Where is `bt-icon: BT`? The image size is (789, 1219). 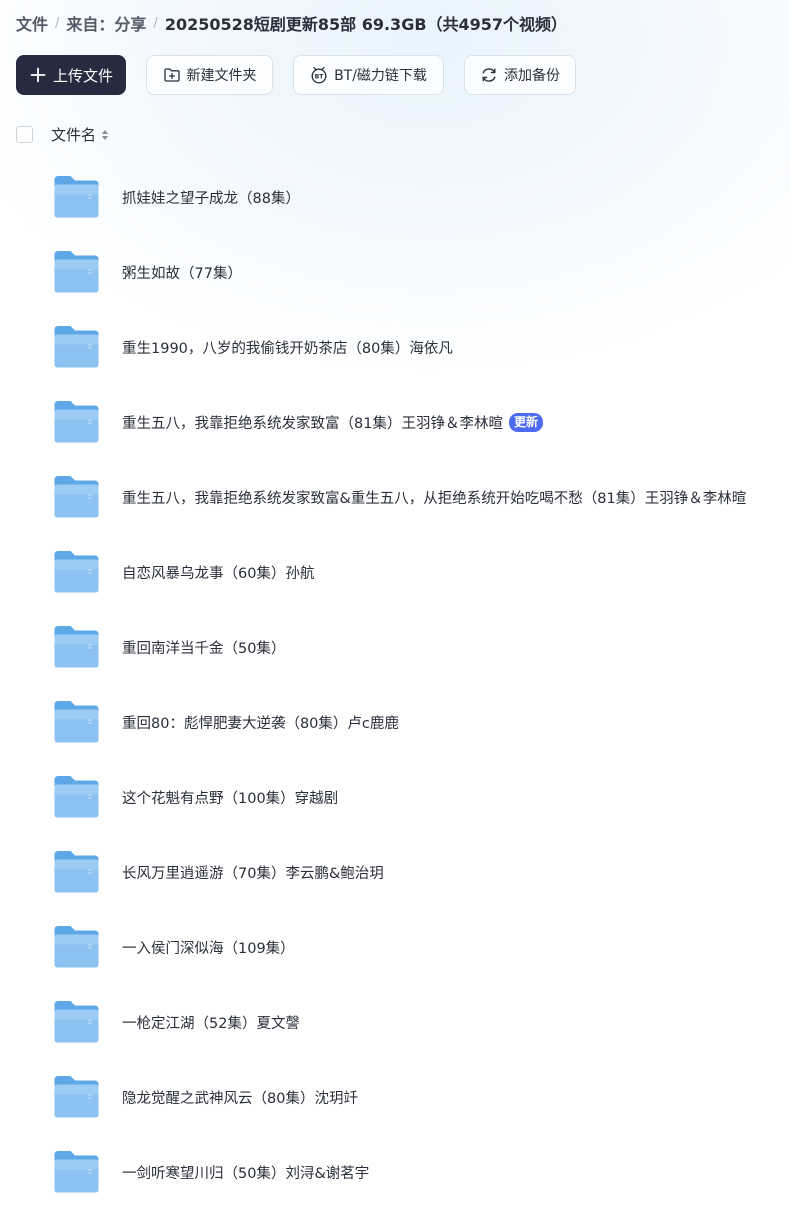
bt-icon: BT is located at coordinates (319, 75).